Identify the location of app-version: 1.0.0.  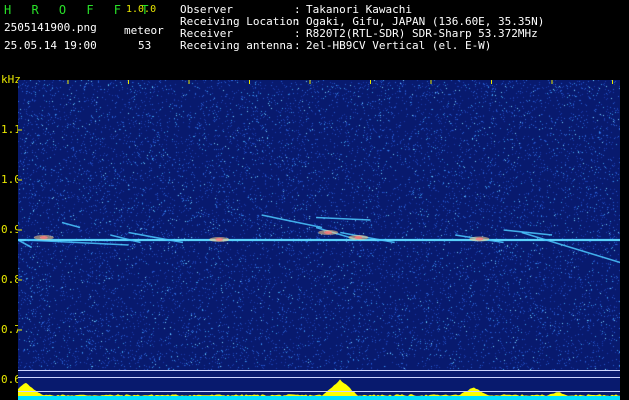
(141, 9).